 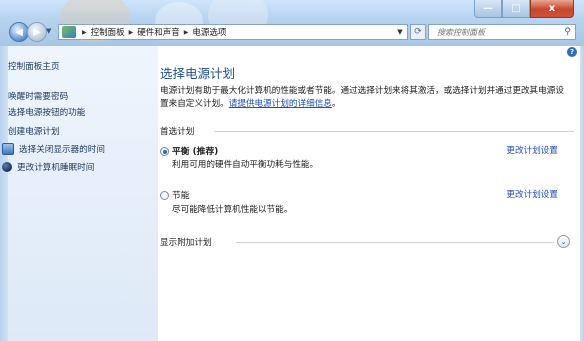 I want to click on address-history-dropdown: ▼, so click(x=400, y=32).